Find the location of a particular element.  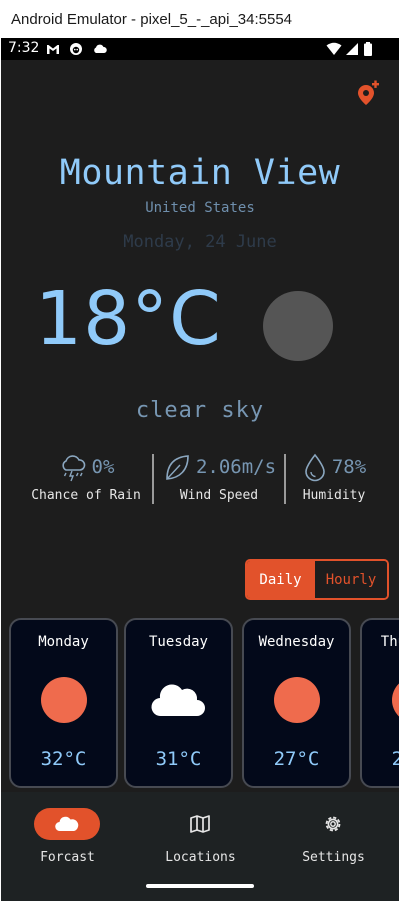

stat-chance-of-rain: 0% Chance of Rain is located at coordinates (86, 477).